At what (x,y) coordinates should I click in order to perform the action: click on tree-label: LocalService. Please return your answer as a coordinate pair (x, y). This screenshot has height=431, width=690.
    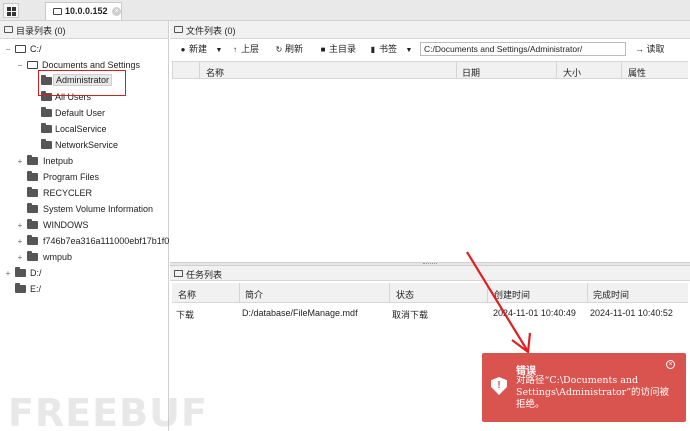
    Looking at the image, I should click on (81, 129).